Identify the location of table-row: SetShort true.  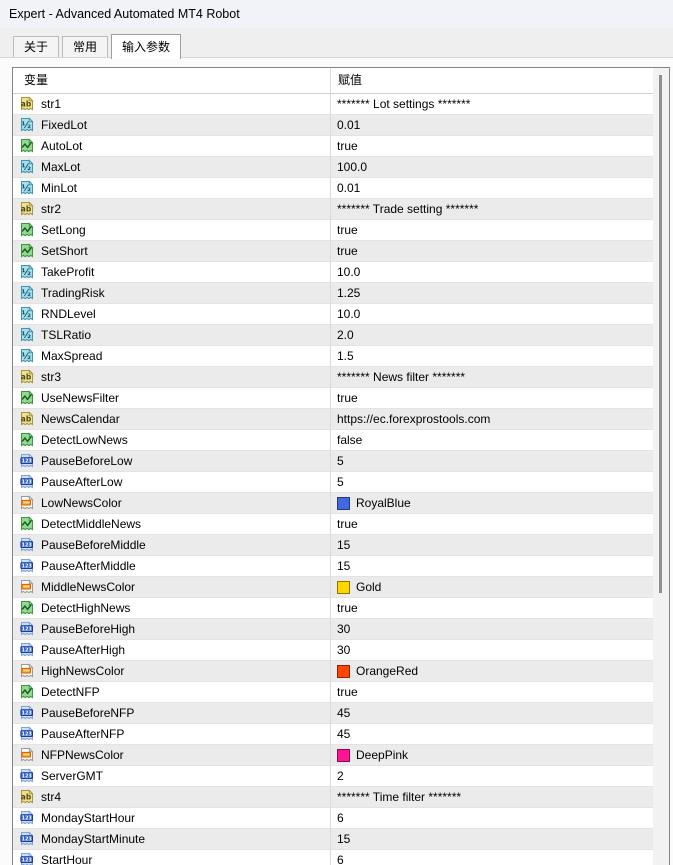
(333, 251).